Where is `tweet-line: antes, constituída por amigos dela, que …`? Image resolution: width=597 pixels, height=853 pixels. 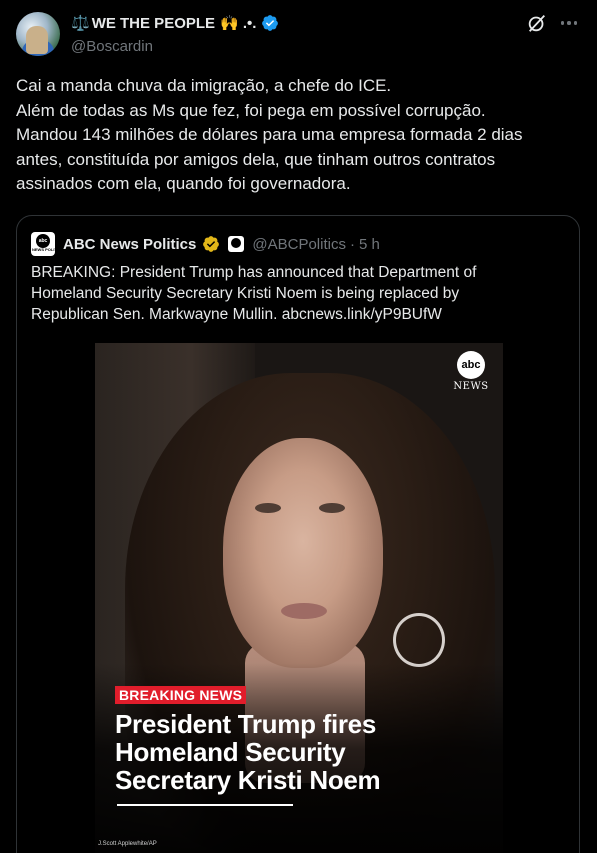
tweet-line: antes, constituída por amigos dela, que … is located at coordinates (256, 159).